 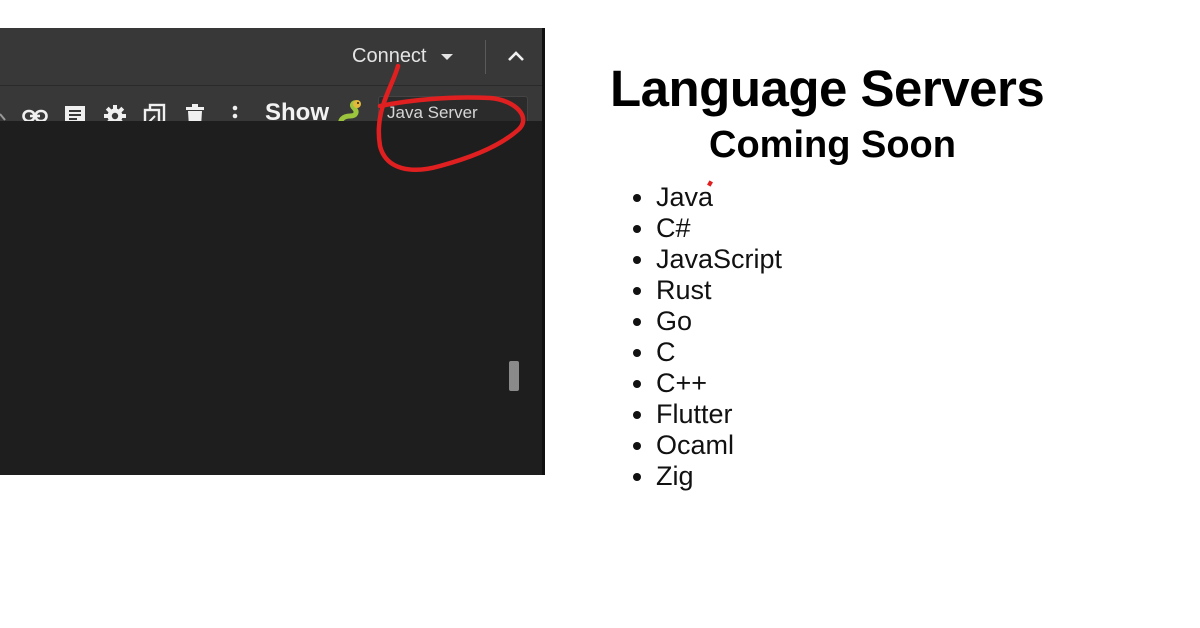 What do you see at coordinates (485, 57) in the screenshot?
I see `divider` at bounding box center [485, 57].